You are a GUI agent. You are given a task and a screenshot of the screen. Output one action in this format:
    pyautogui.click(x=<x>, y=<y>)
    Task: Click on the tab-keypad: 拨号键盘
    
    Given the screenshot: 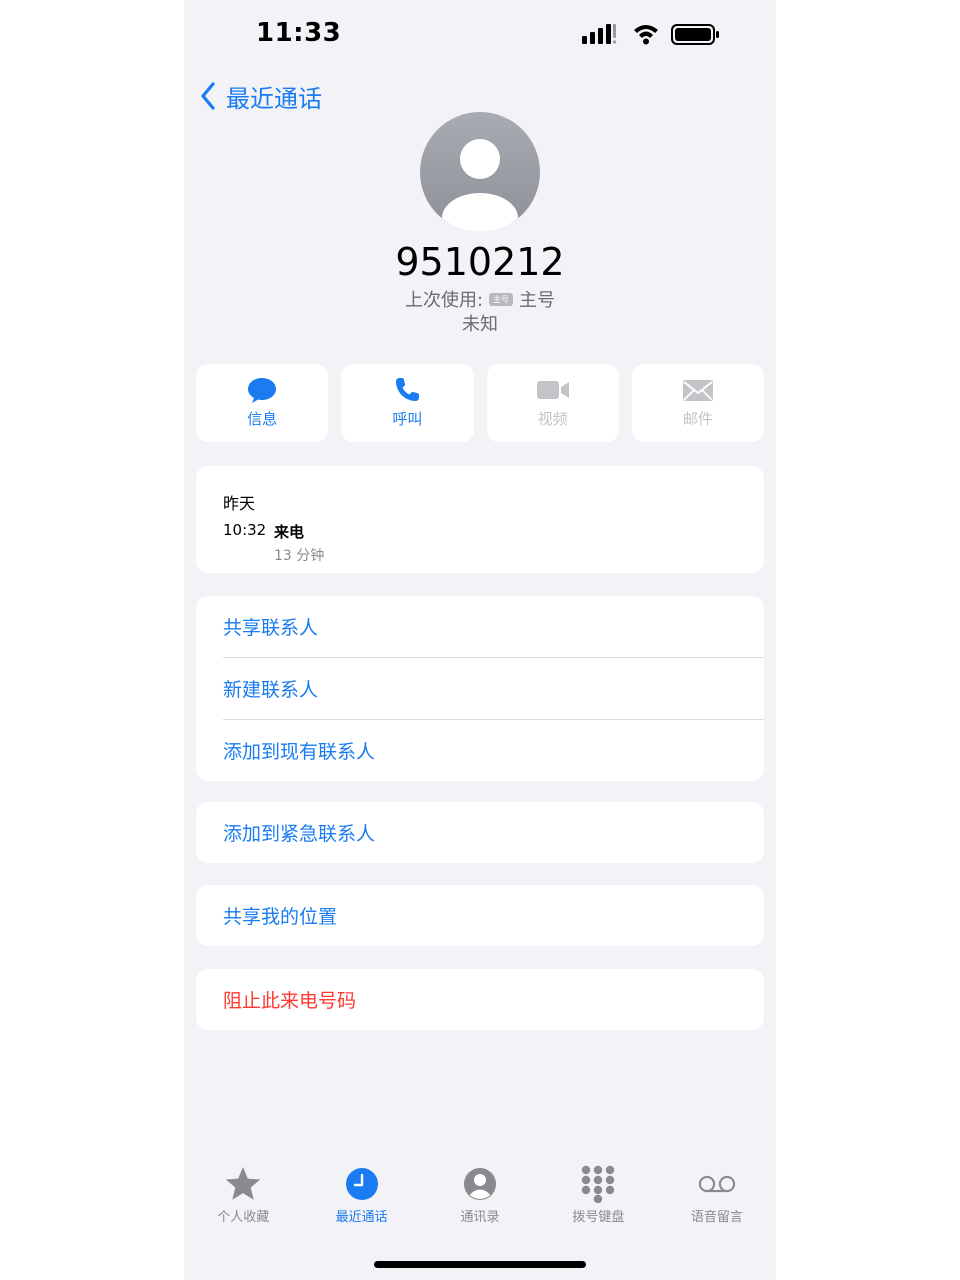 What is the action you would take?
    pyautogui.click(x=598, y=1199)
    